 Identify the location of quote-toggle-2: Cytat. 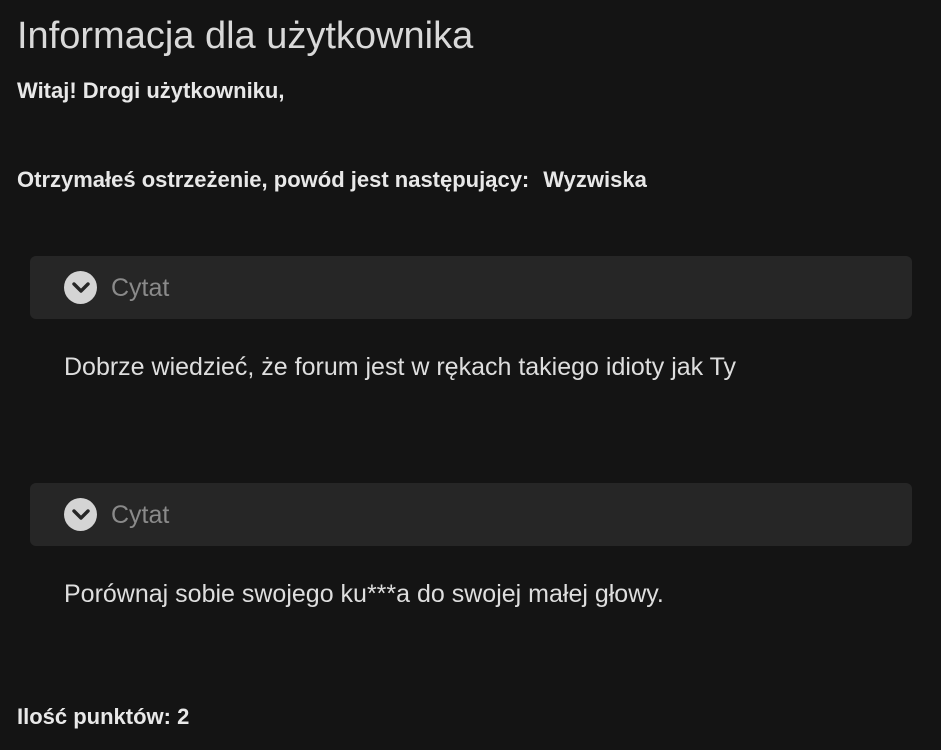
(471, 514).